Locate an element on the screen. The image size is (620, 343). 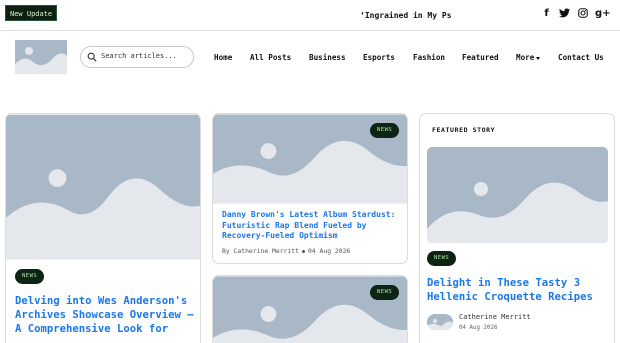
new-update-label: New Update is located at coordinates (31, 13).